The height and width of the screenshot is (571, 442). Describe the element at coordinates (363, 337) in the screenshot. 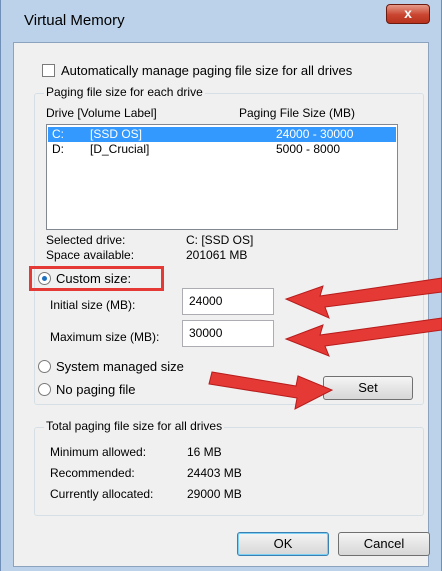

I see `arrow-to-maximum-size` at that location.